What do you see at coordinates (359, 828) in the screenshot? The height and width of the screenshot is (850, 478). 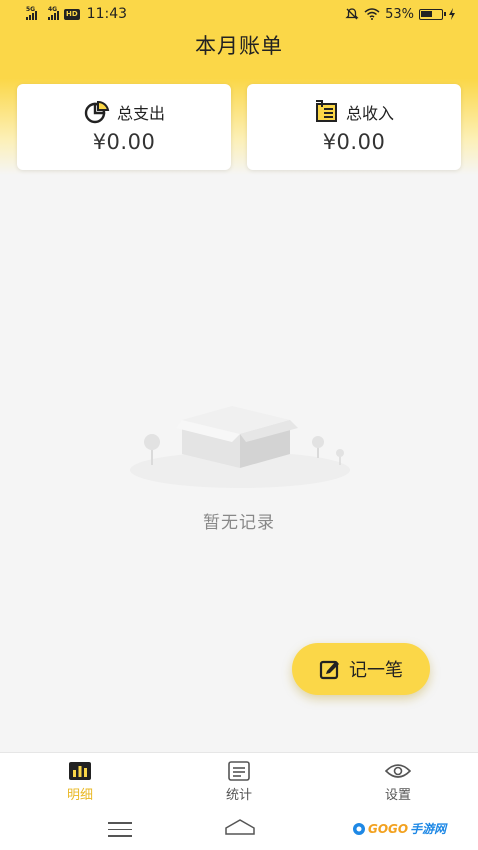 I see `globe-icon` at bounding box center [359, 828].